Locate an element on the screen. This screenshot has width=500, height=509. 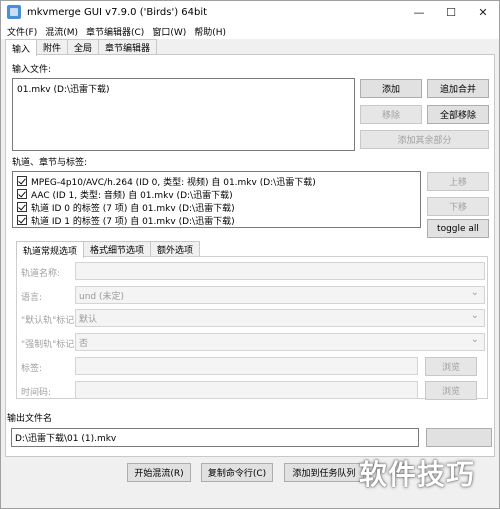
track-name-input is located at coordinates (280, 271).